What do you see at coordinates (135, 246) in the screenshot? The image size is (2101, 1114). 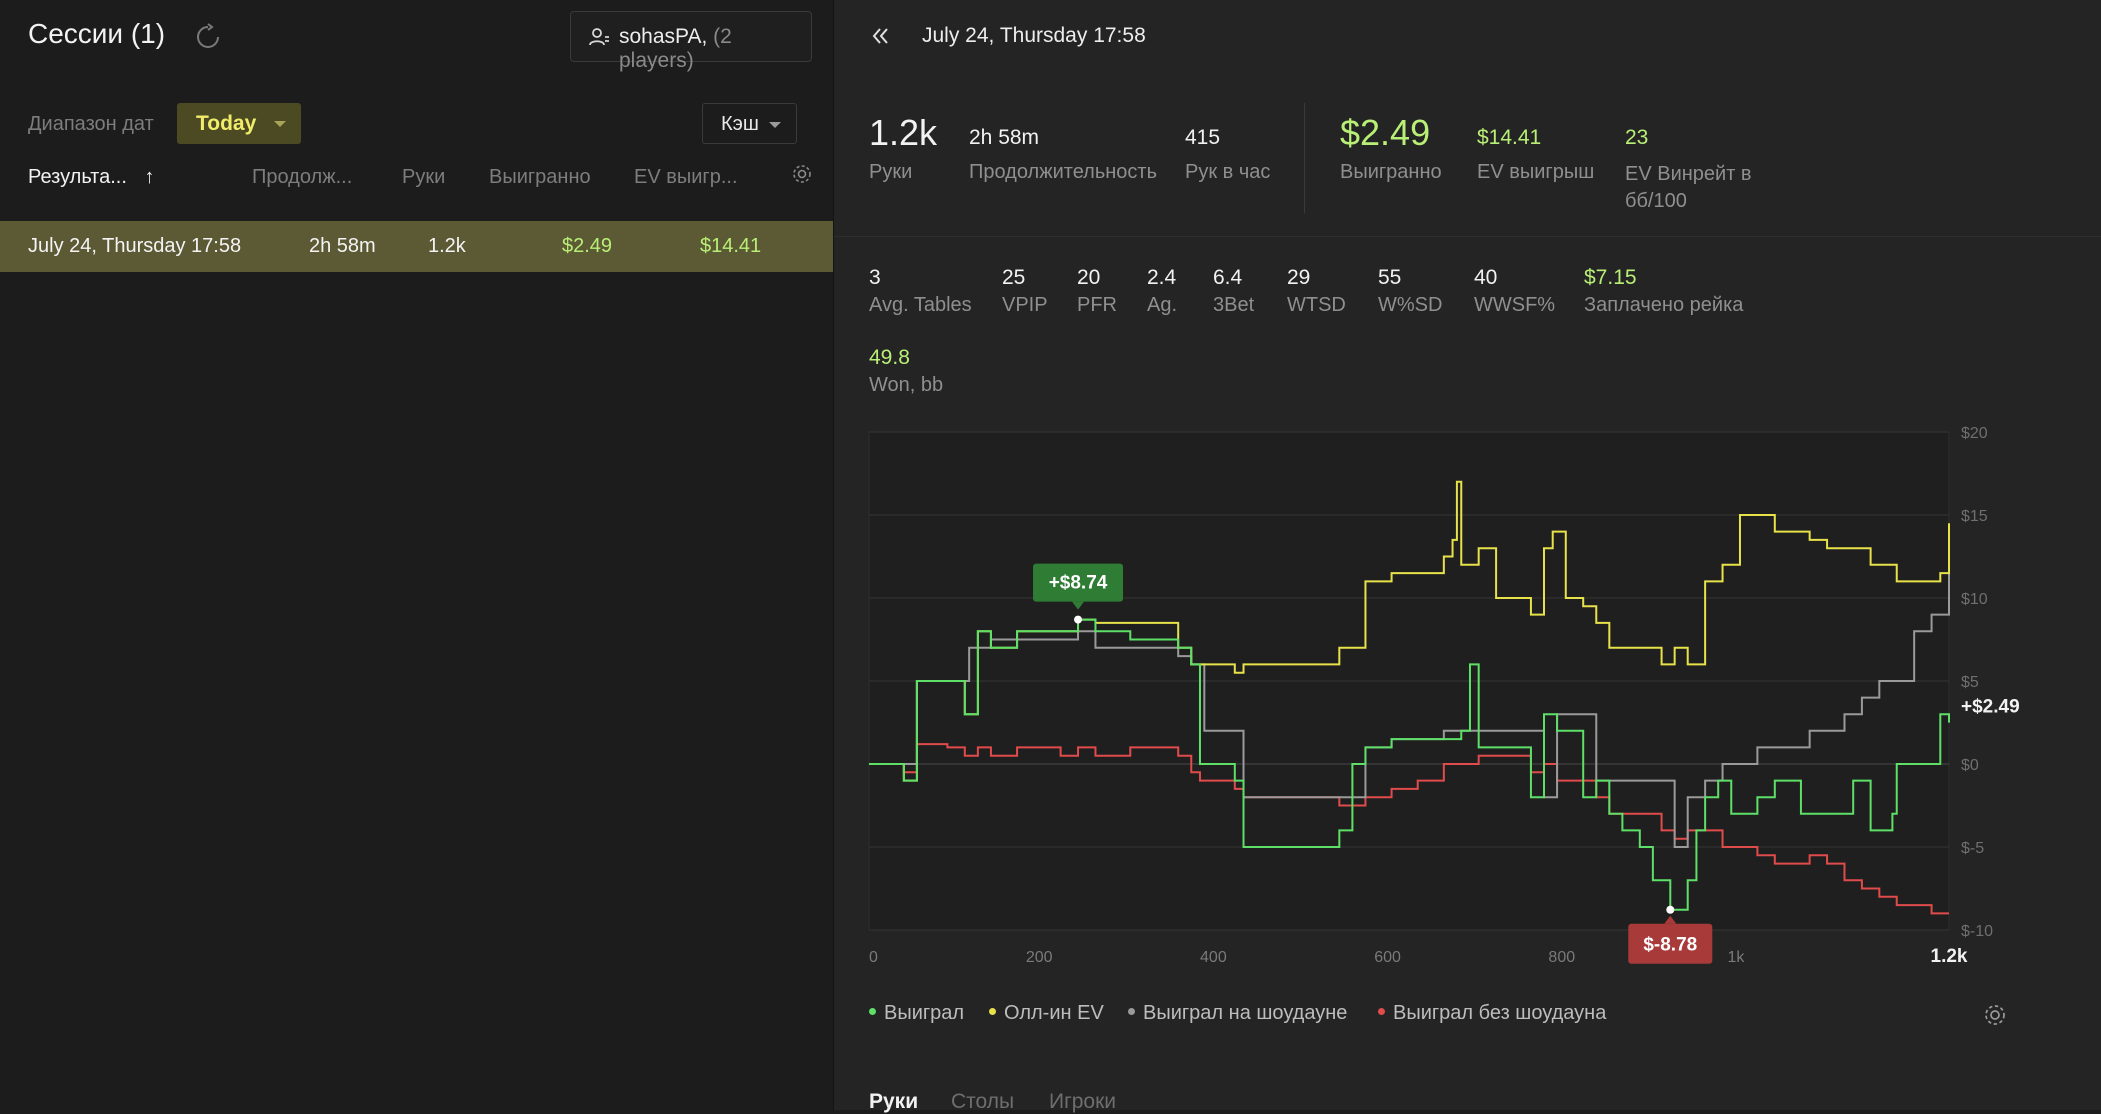 I see `session-date: July 24, Thursday 17:58` at bounding box center [135, 246].